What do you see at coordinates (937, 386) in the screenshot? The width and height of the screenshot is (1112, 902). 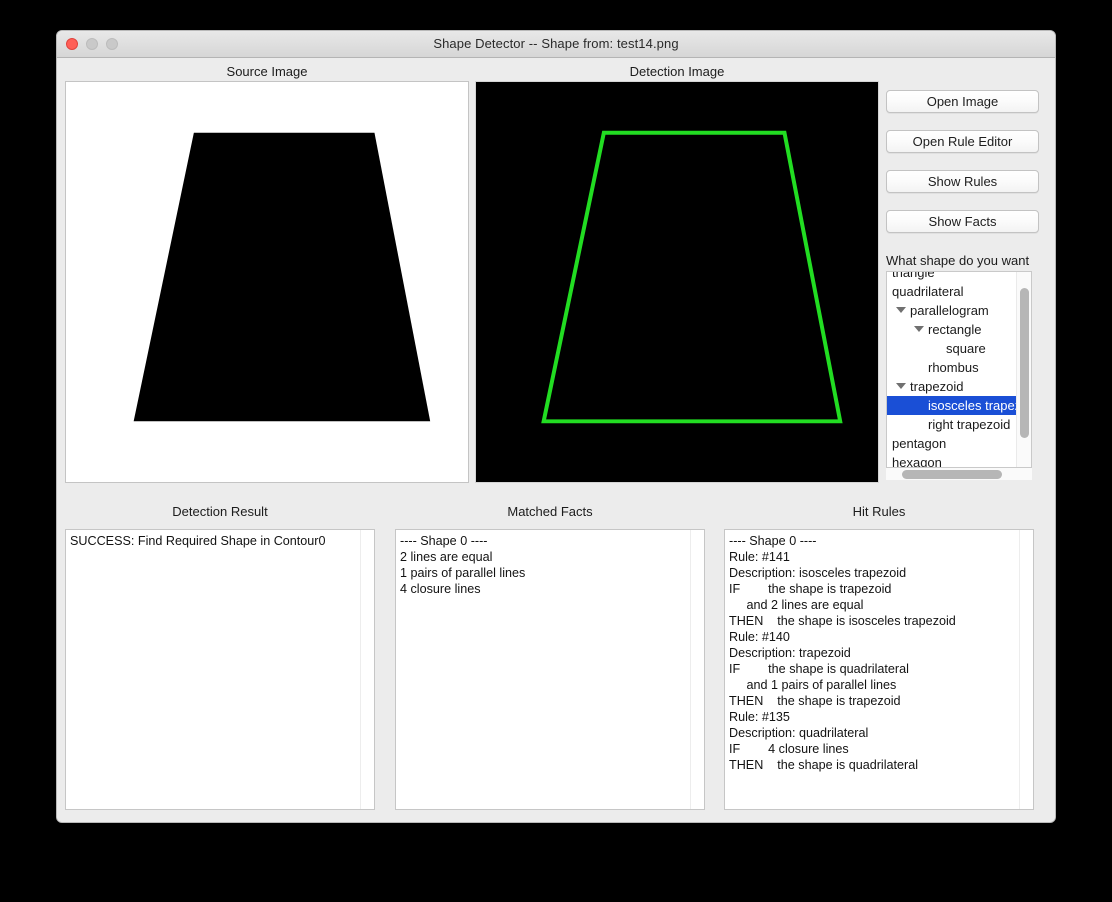 I see `tree-item-label: trapezoid` at bounding box center [937, 386].